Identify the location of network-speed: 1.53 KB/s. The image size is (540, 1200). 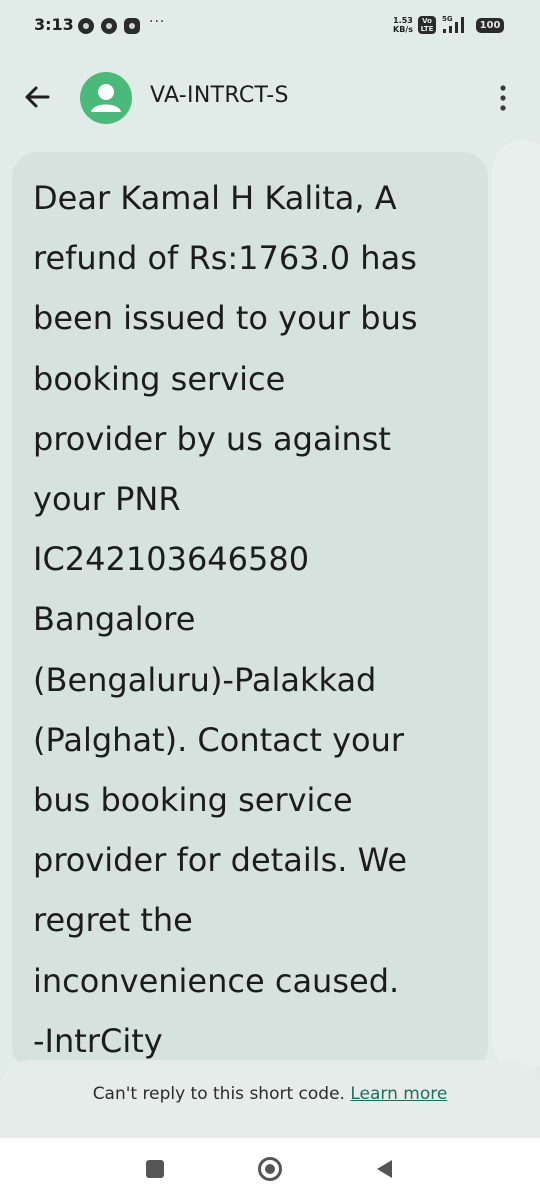
(403, 25).